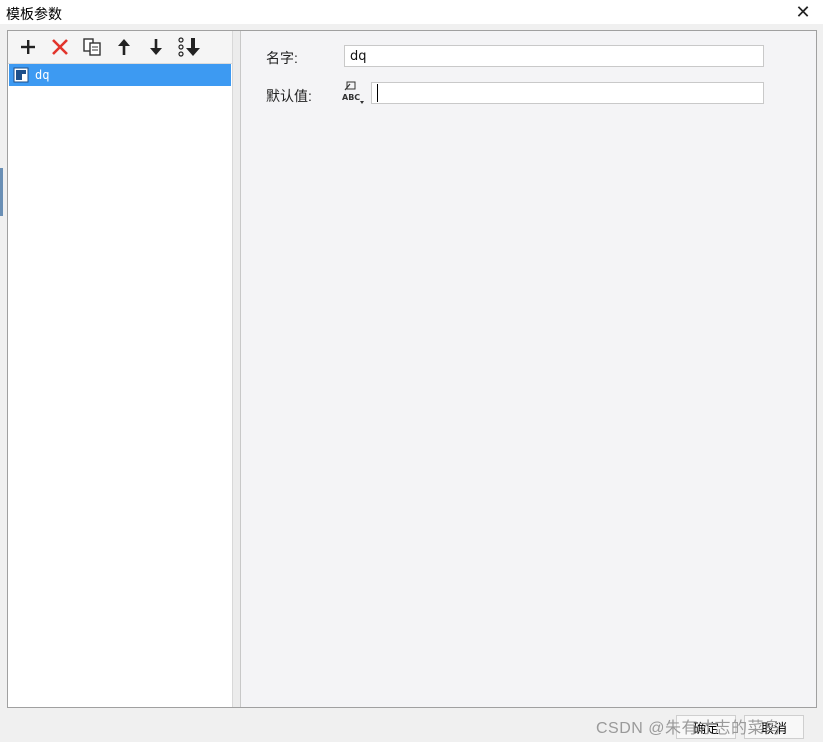 Image resolution: width=823 pixels, height=742 pixels. Describe the element at coordinates (706, 727) in the screenshot. I see `ok-button: 确定` at that location.